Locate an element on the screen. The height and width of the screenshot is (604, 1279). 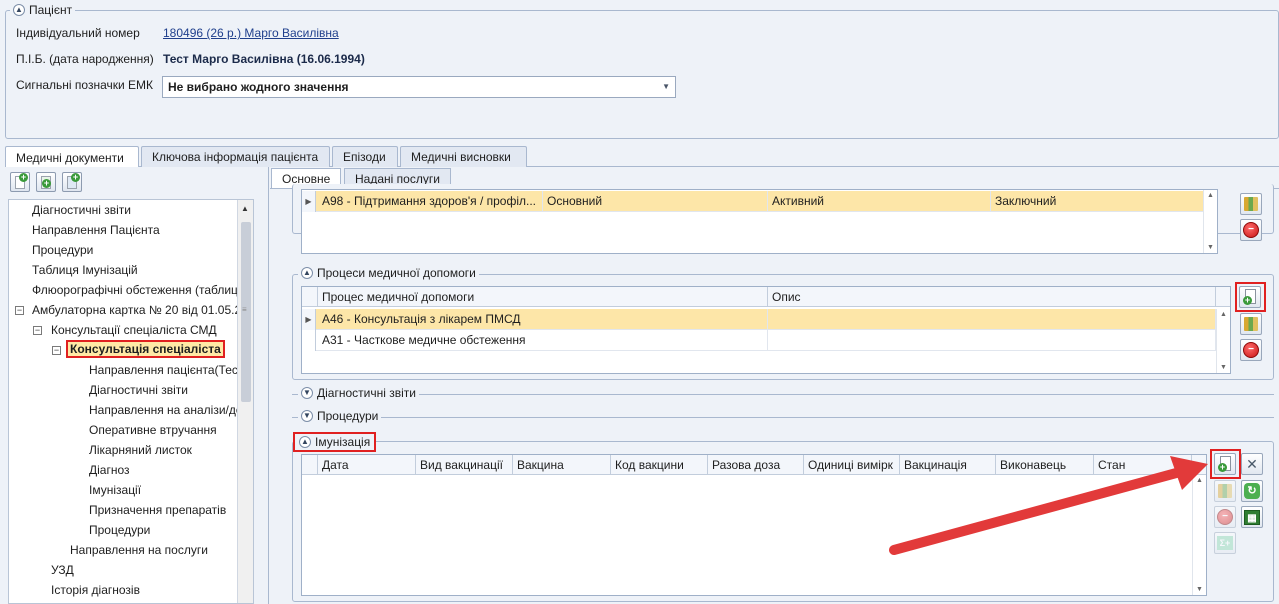
spreadsheet-icon: ▦ is located at coordinates (1252, 517).